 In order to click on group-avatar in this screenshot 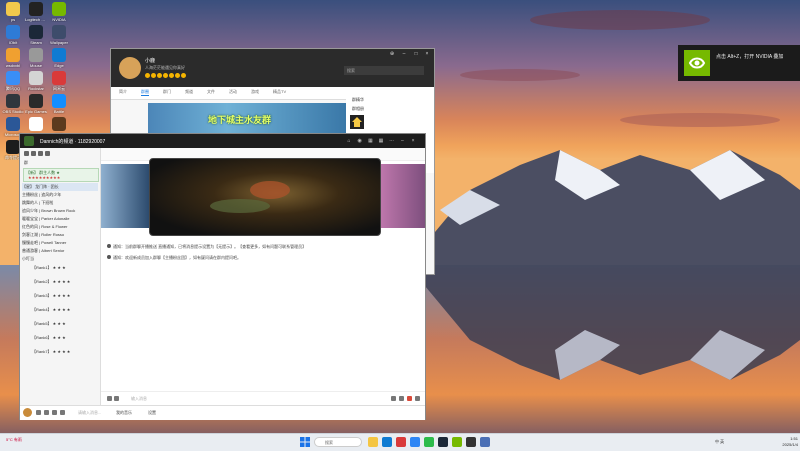, I will do `click(29, 141)`.